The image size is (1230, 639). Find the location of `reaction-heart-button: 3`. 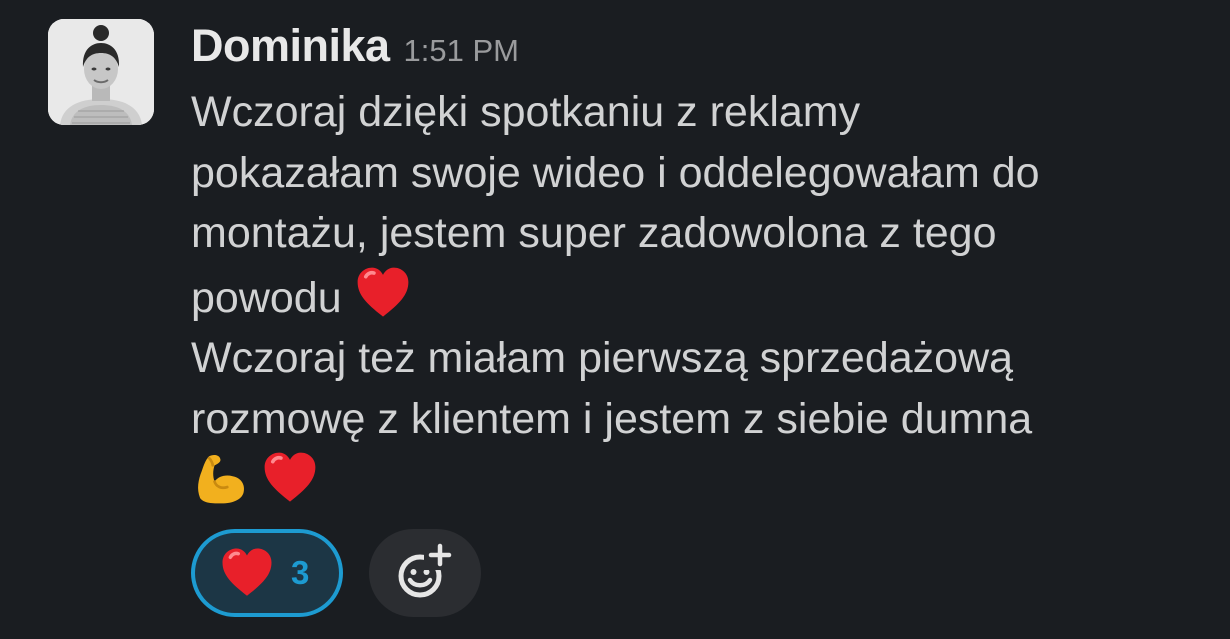

reaction-heart-button: 3 is located at coordinates (267, 573).